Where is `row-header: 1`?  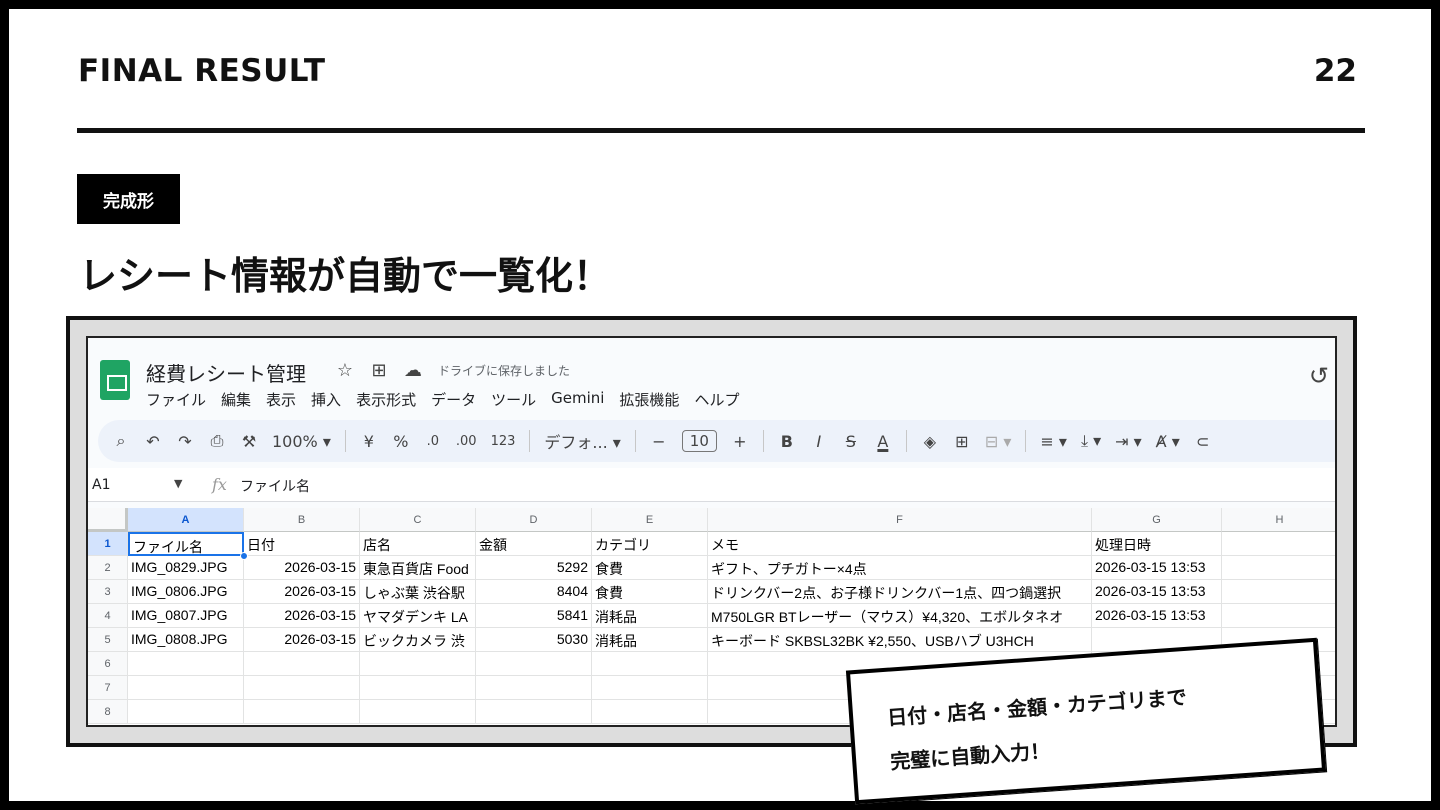
row-header: 1 is located at coordinates (108, 544).